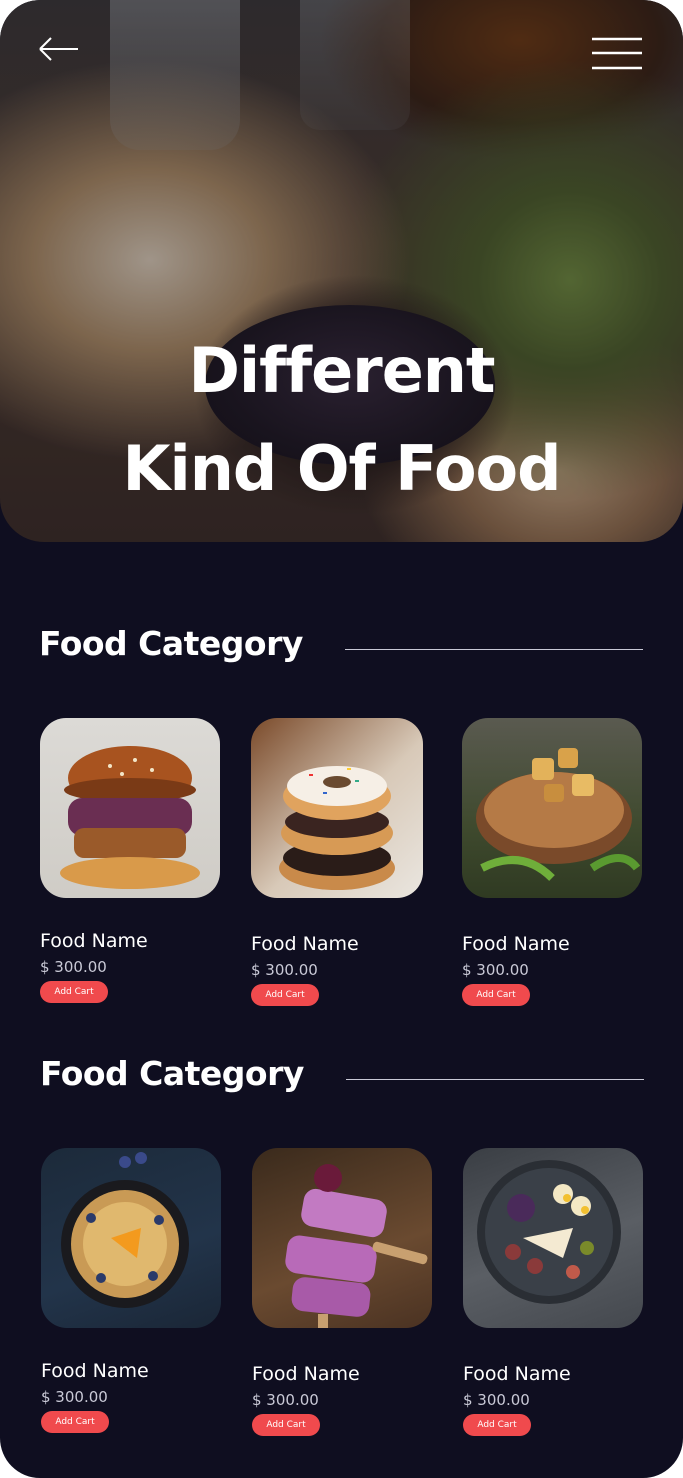 This screenshot has width=683, height=1478. What do you see at coordinates (130, 808) in the screenshot?
I see `food-image-burger` at bounding box center [130, 808].